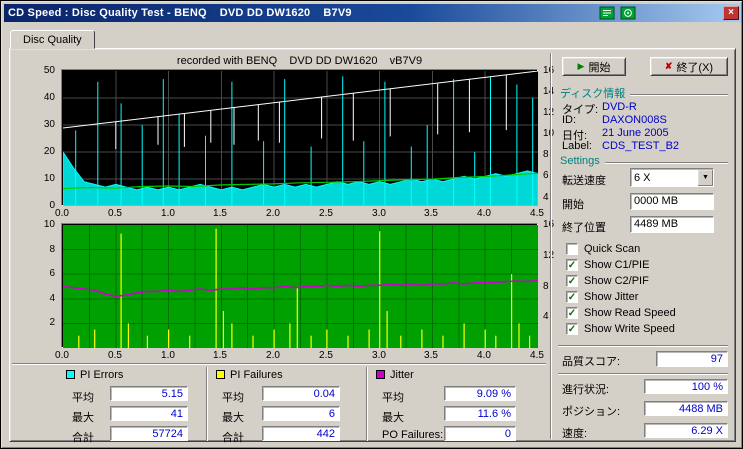  What do you see at coordinates (233, 438) in the screenshot?
I see `pif-total-label: 合計` at bounding box center [233, 438].